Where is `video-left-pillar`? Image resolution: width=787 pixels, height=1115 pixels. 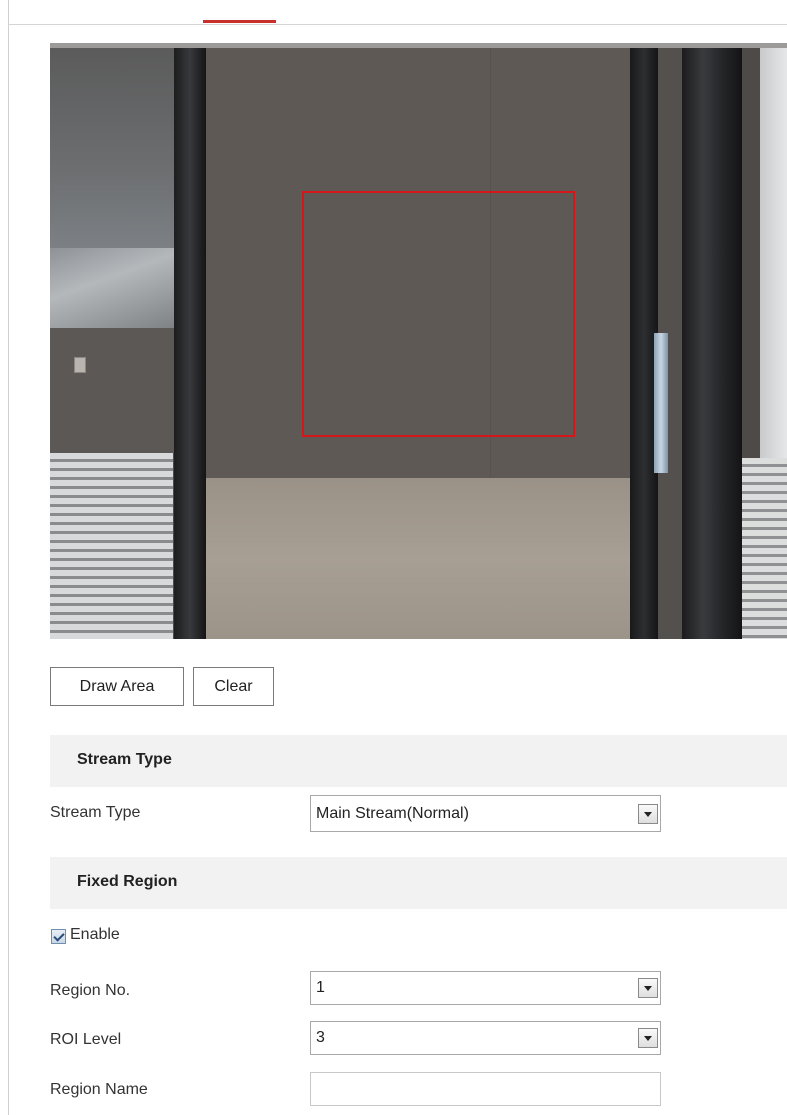 video-left-pillar is located at coordinates (190, 343).